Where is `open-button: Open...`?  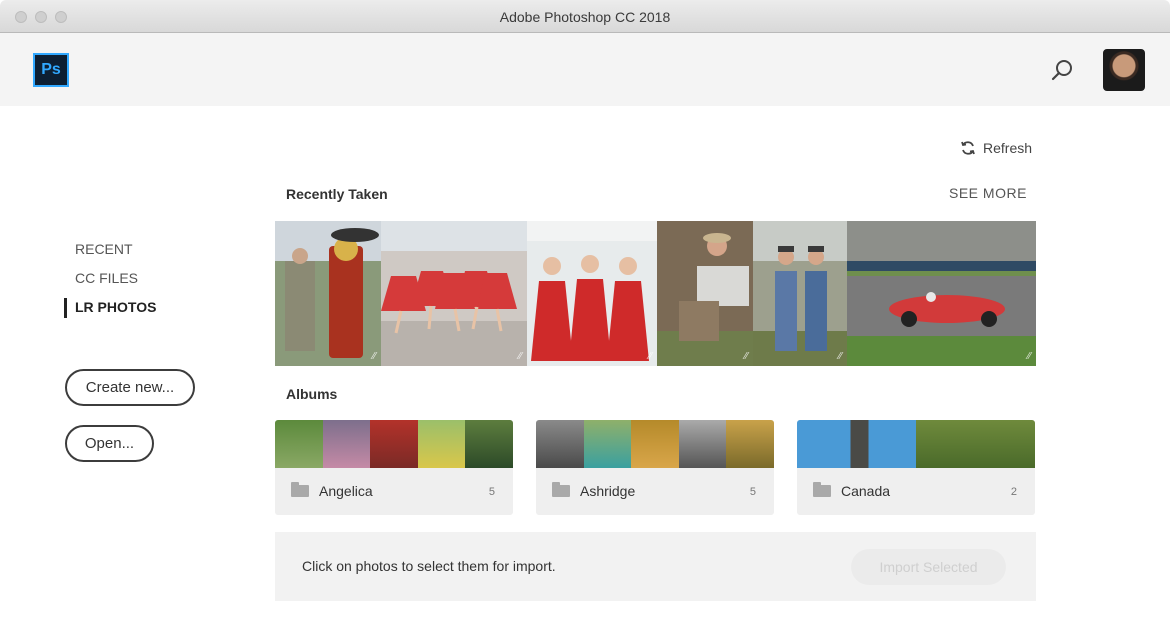
open-button: Open... is located at coordinates (109, 443).